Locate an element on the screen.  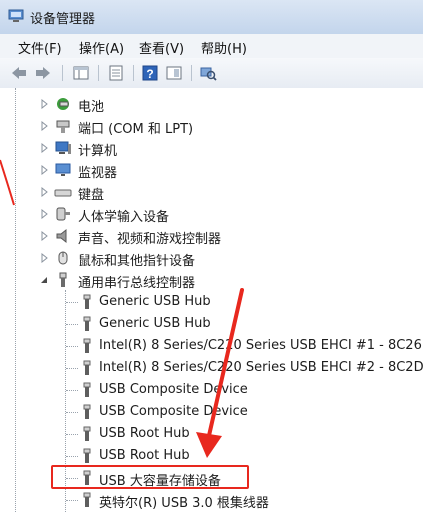
menu-action: 操作(A) is located at coordinates (101, 47).